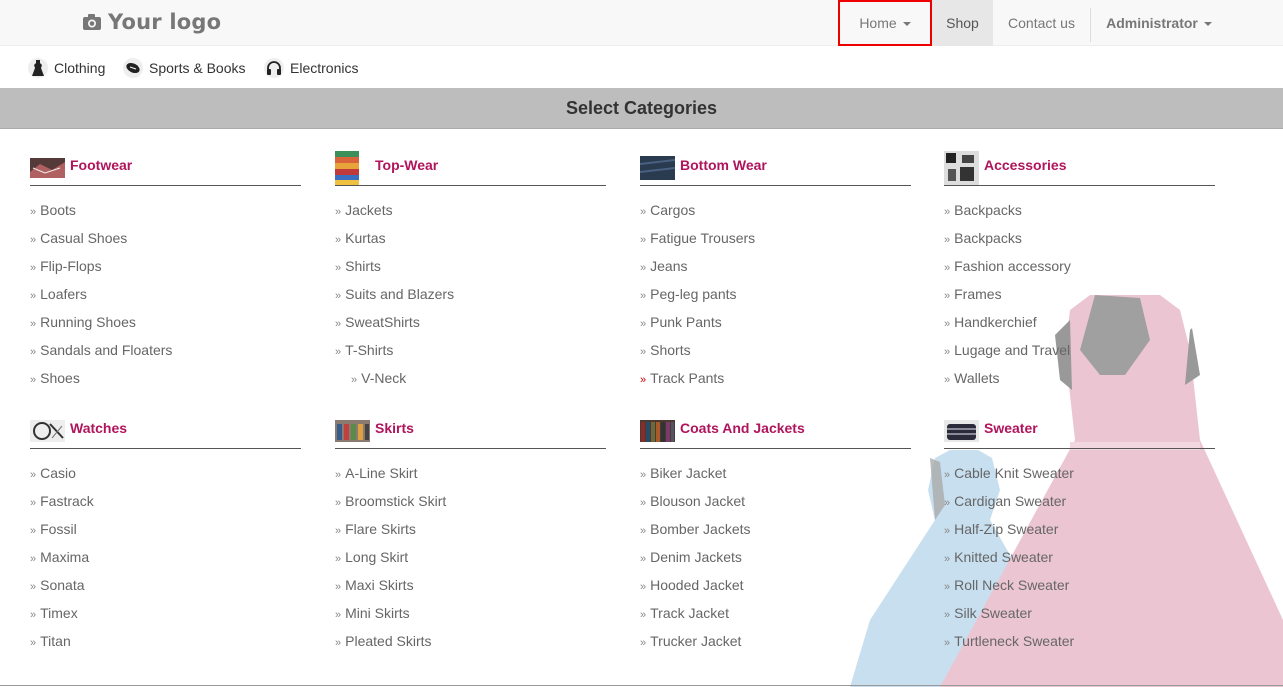 This screenshot has width=1283, height=687. Describe the element at coordinates (775, 473) in the screenshot. I see `category-link: » Biker Jacket` at that location.